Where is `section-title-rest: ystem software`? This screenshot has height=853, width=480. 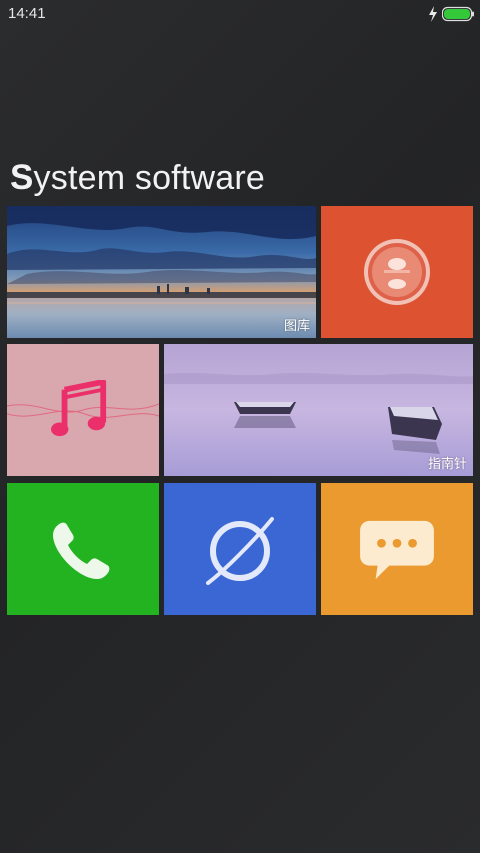
section-title-rest: ystem software is located at coordinates (149, 178).